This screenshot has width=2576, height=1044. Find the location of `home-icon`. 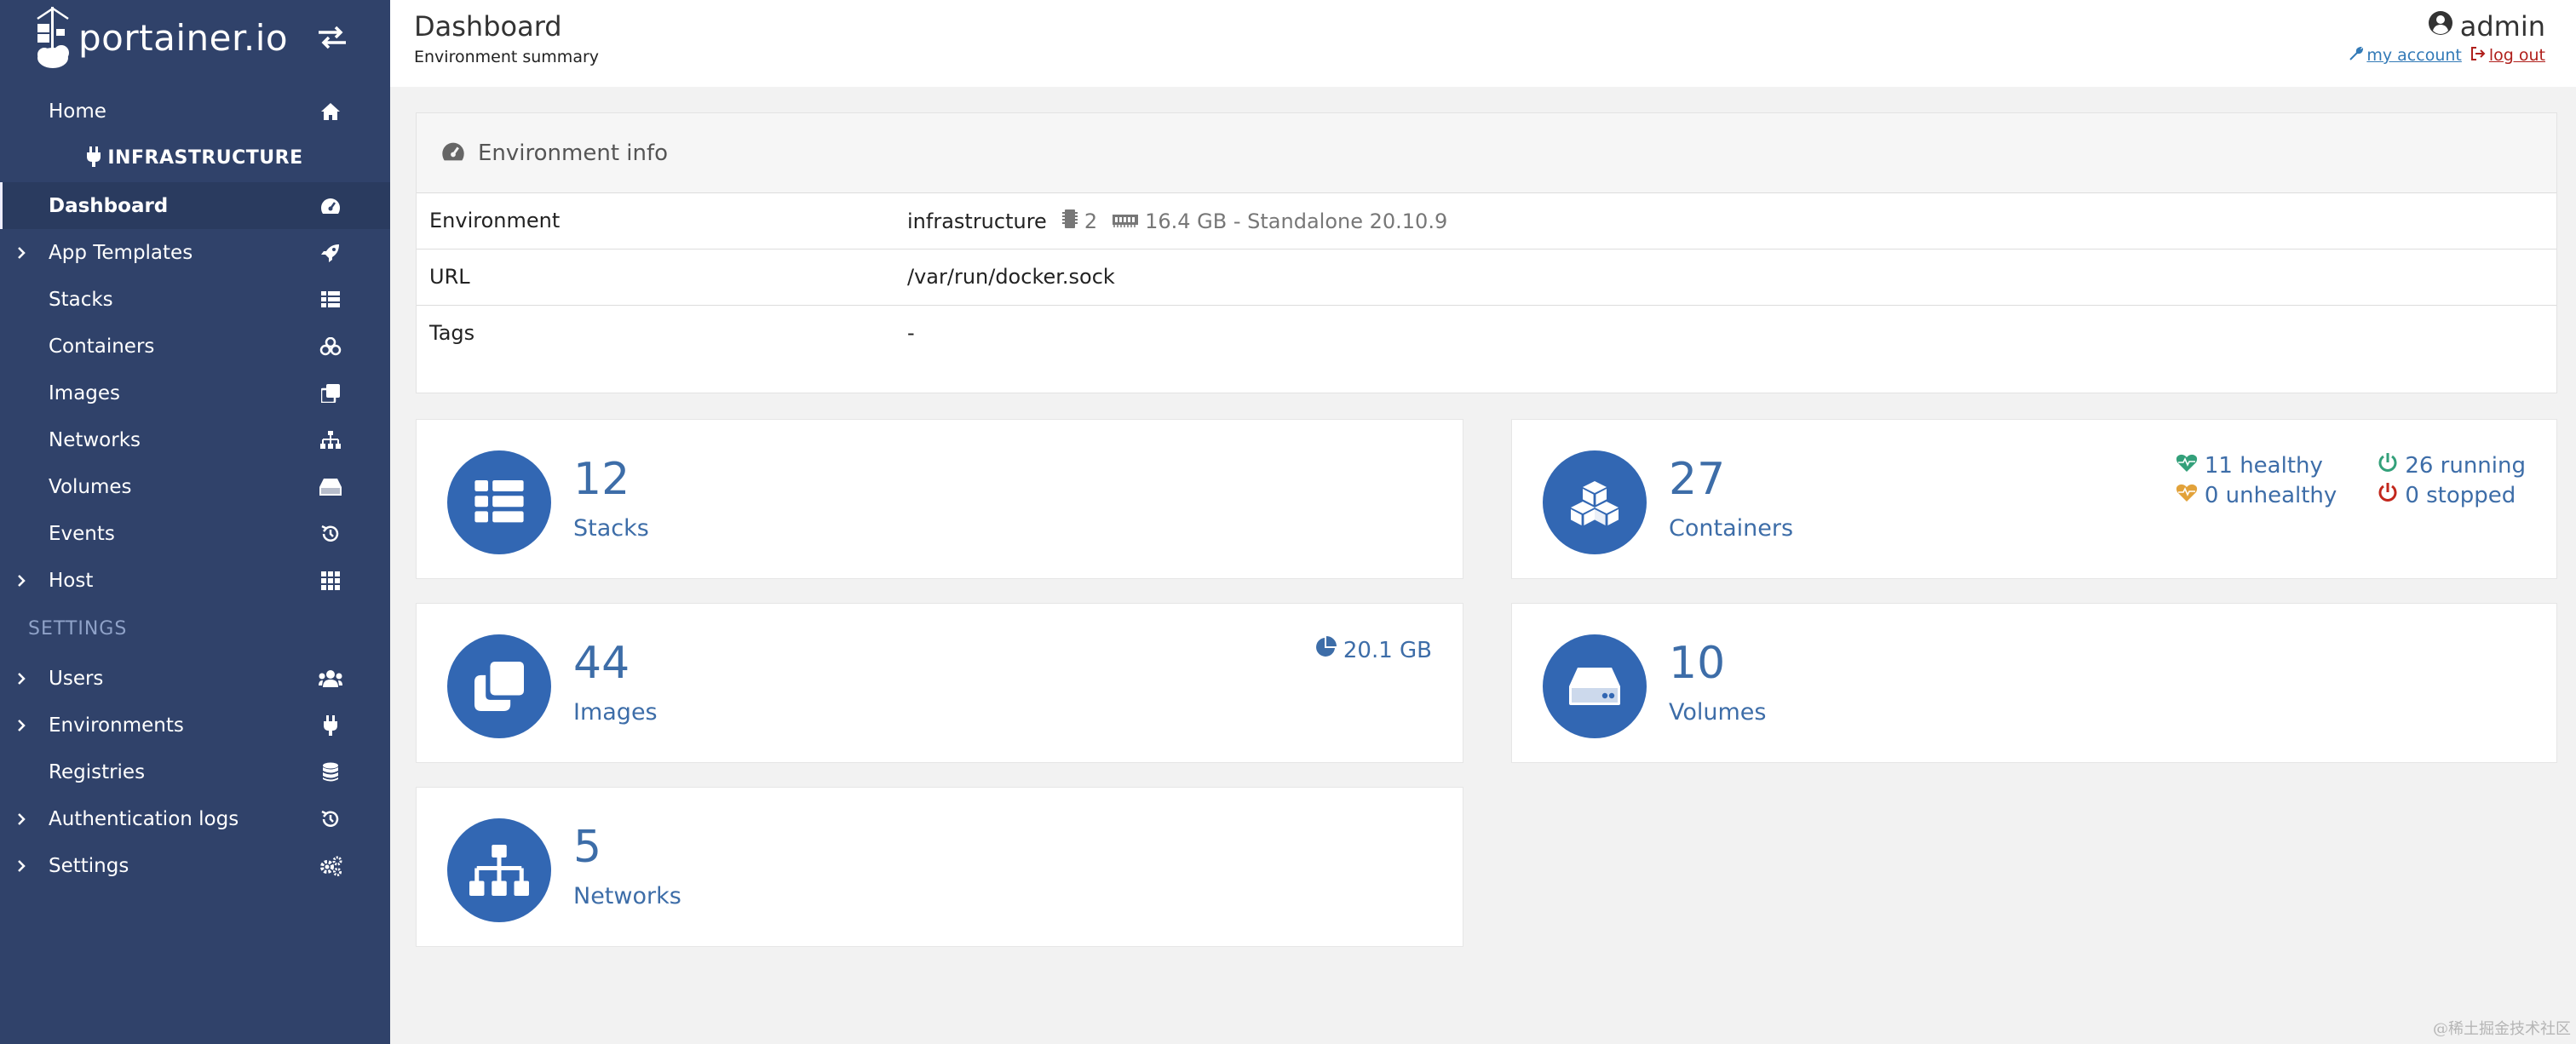

home-icon is located at coordinates (331, 111).